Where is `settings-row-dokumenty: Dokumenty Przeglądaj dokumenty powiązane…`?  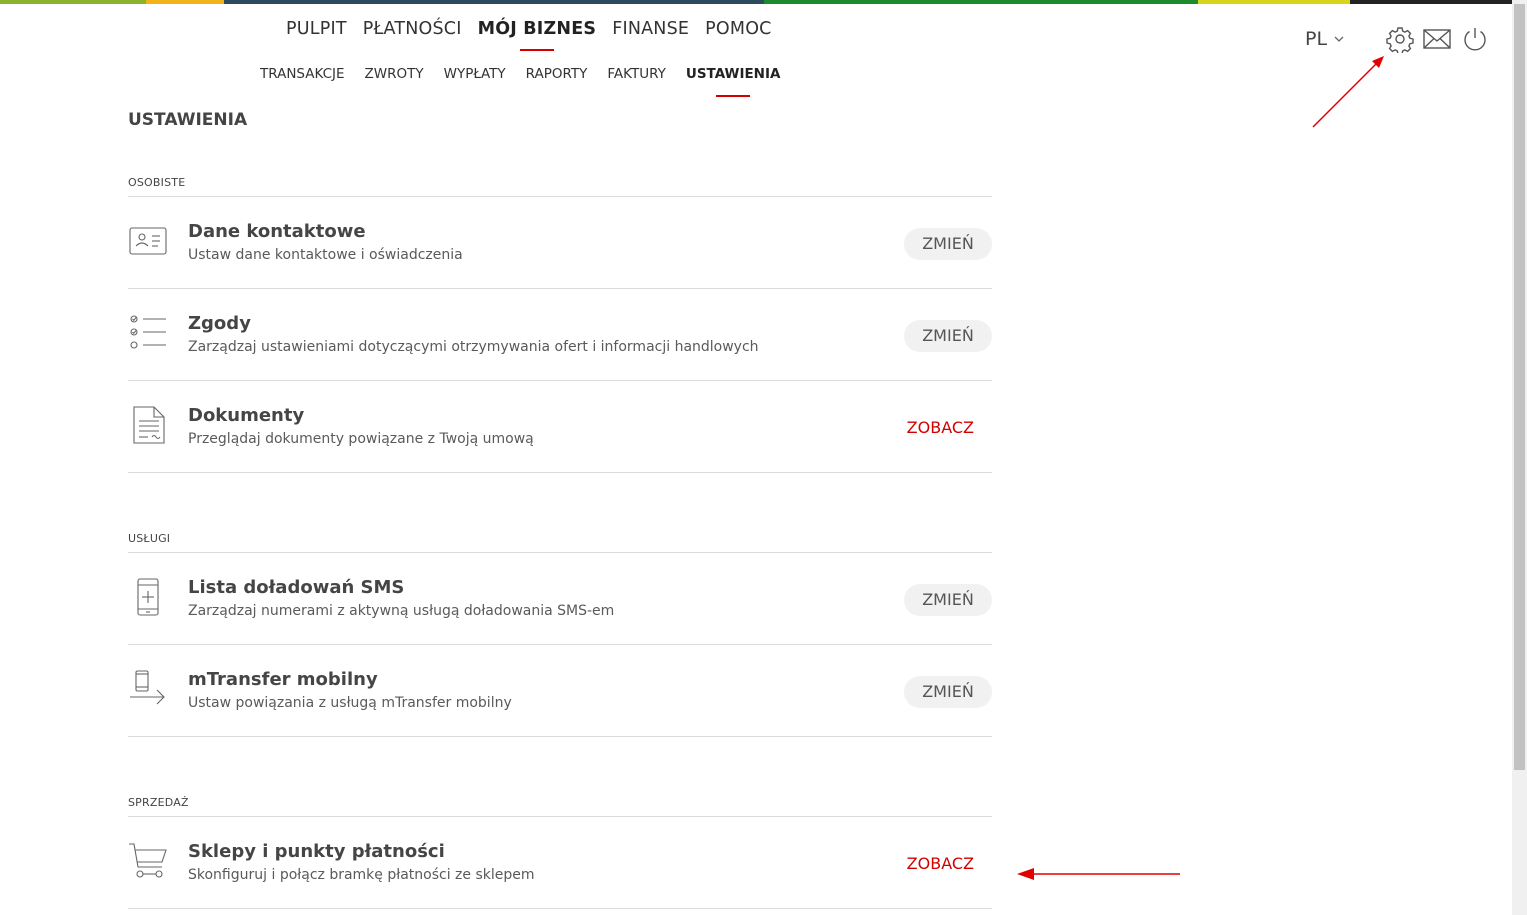
settings-row-dokumenty: Dokumenty Przeglądaj dokumenty powiązane… is located at coordinates (560, 426).